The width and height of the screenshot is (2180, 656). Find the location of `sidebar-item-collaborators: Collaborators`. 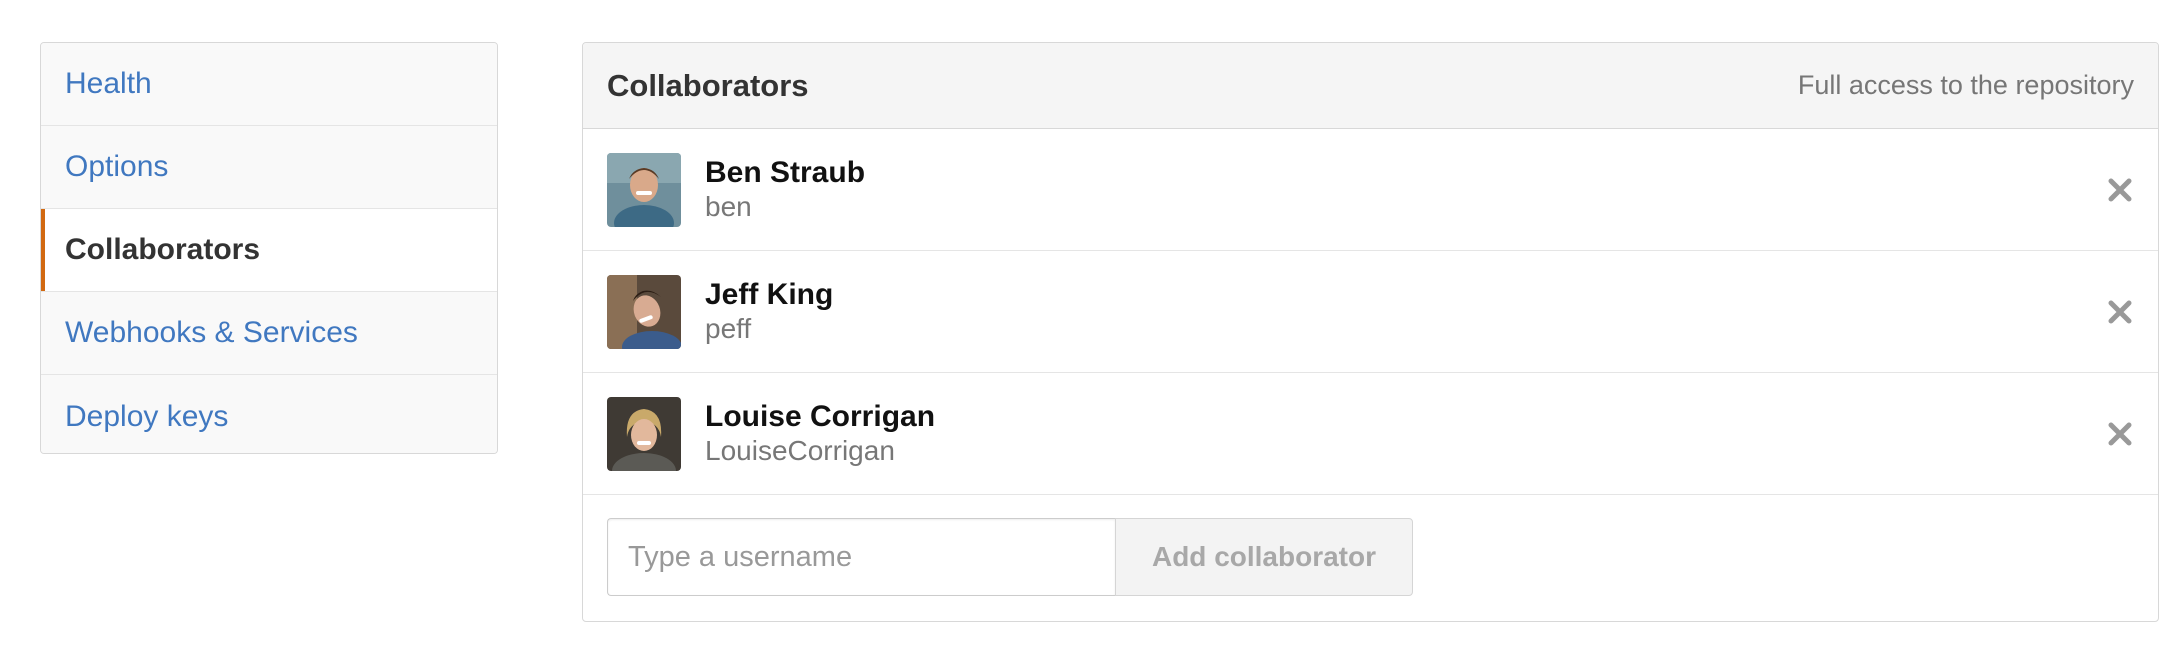

sidebar-item-collaborators: Collaborators is located at coordinates (269, 250).